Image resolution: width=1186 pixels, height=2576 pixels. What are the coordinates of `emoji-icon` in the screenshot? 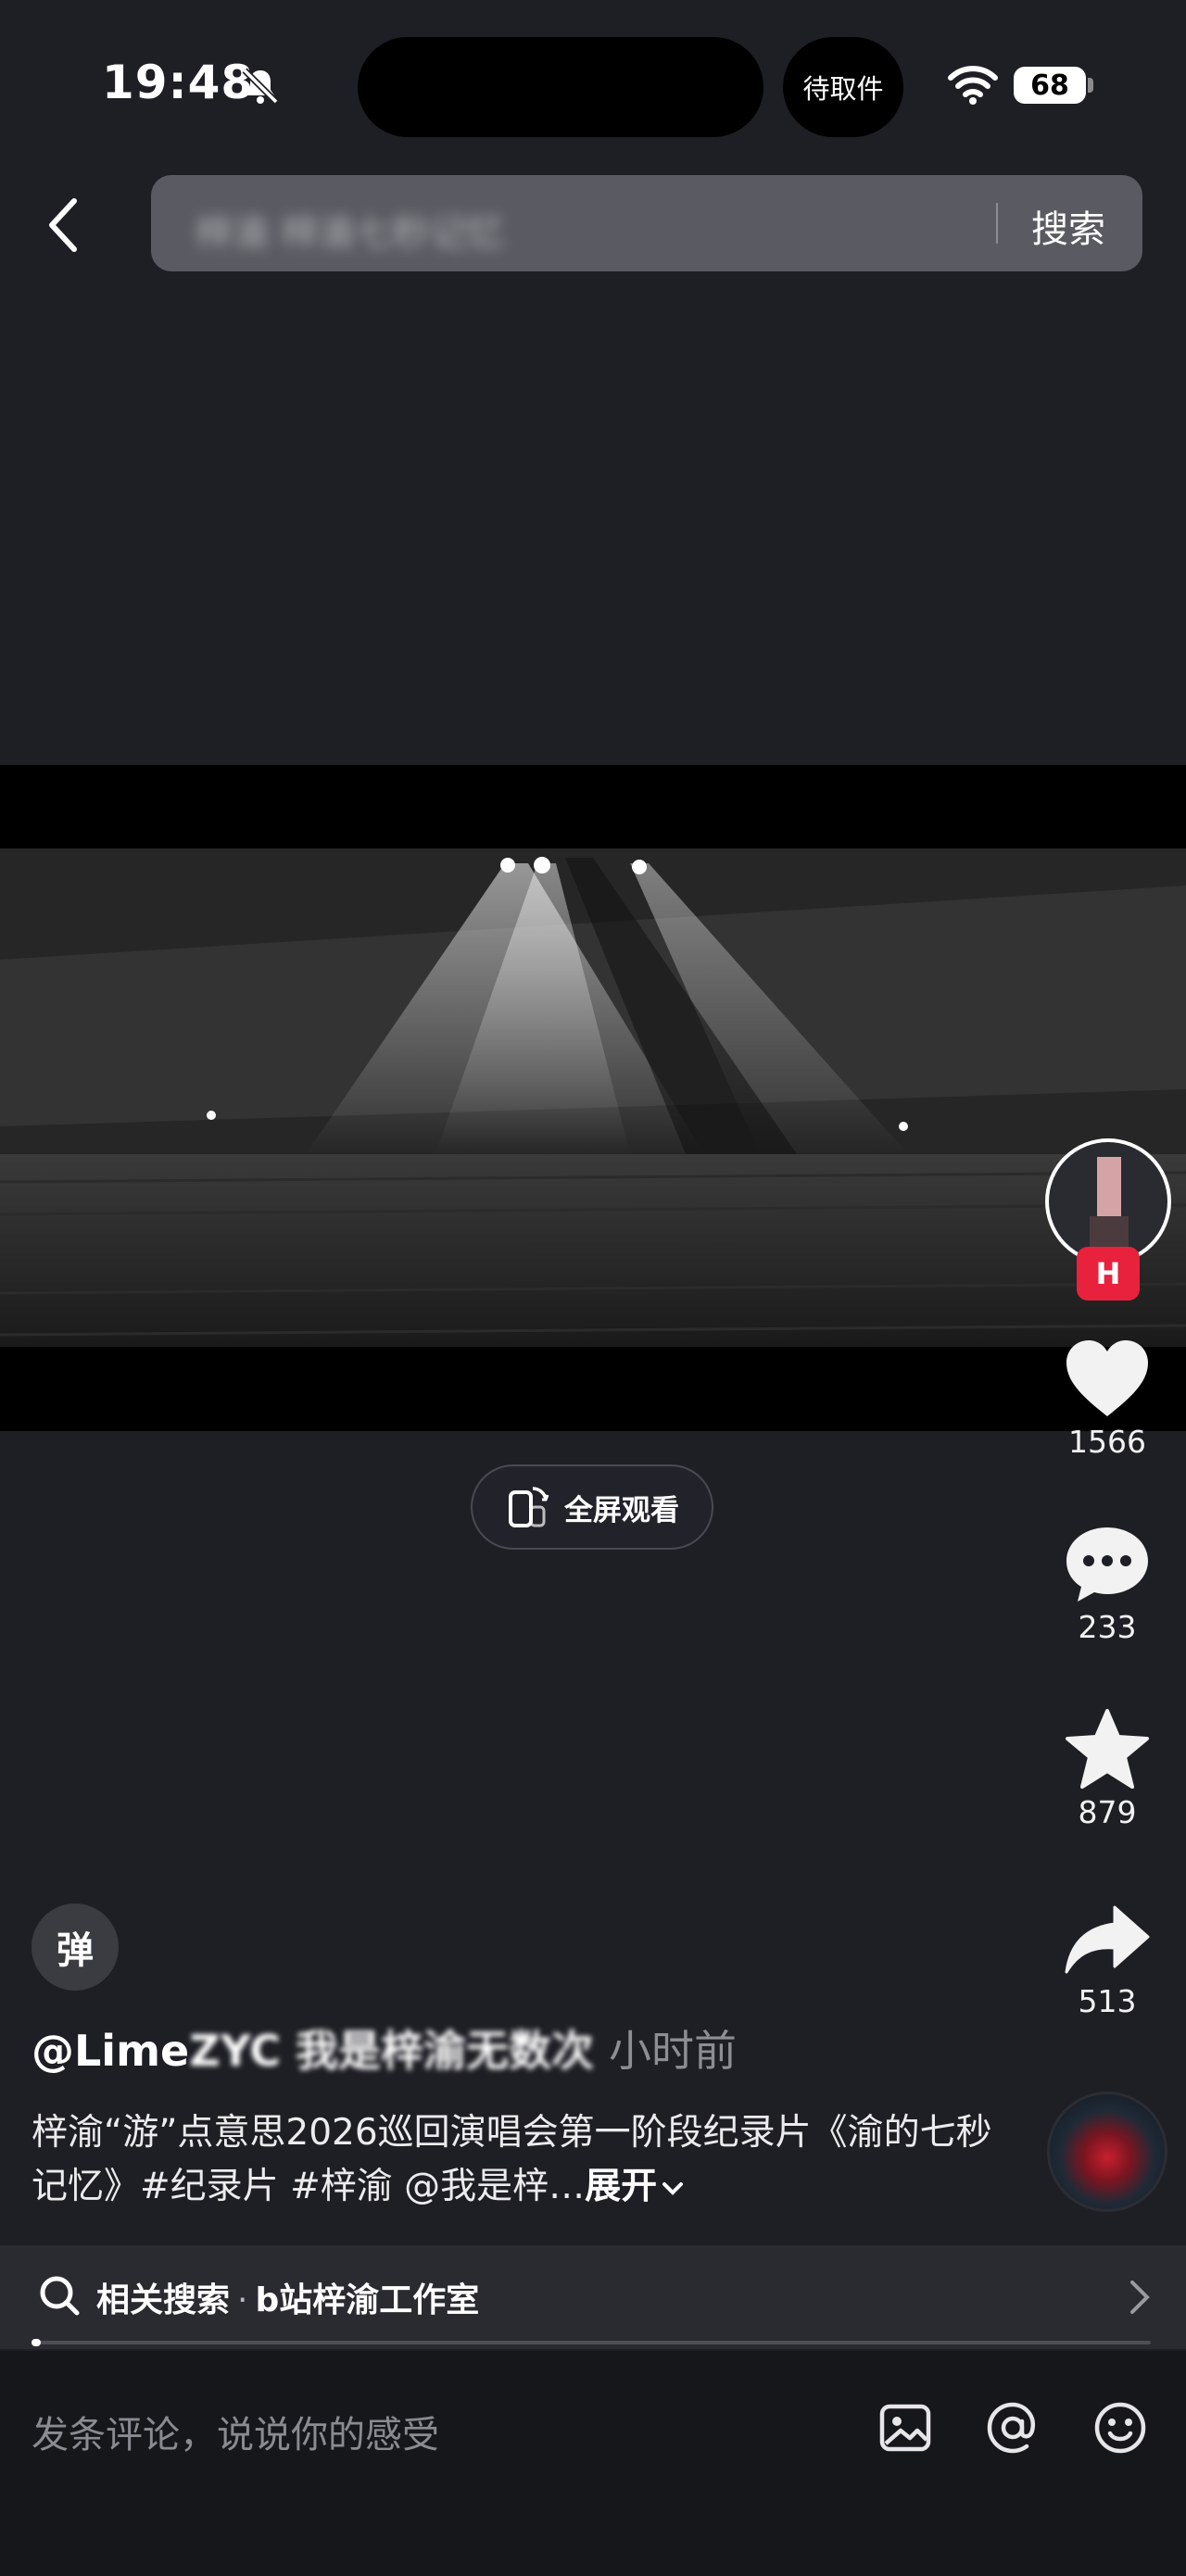 It's located at (1120, 2428).